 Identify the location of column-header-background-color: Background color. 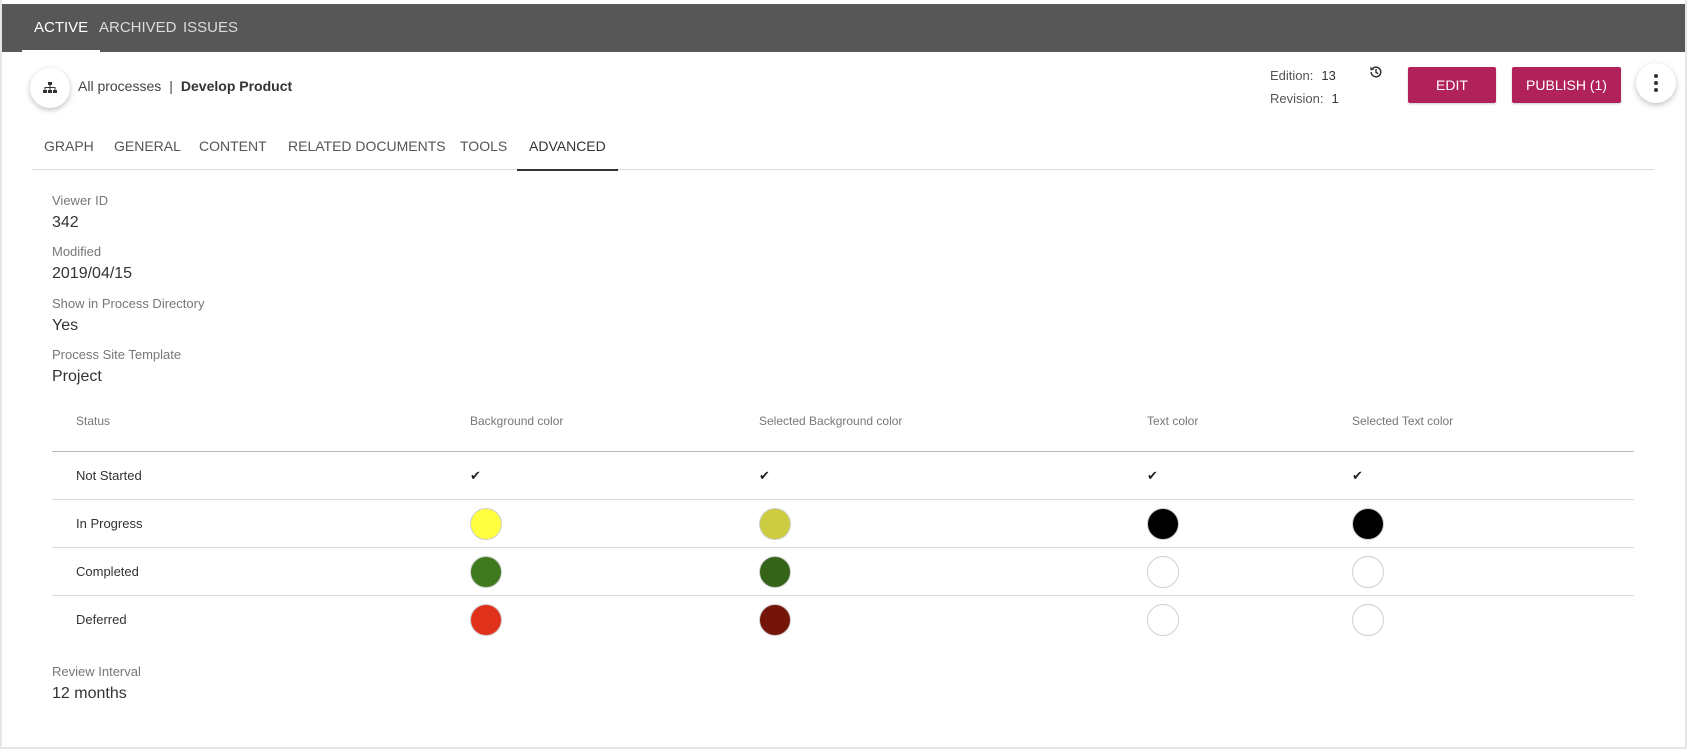
(517, 421).